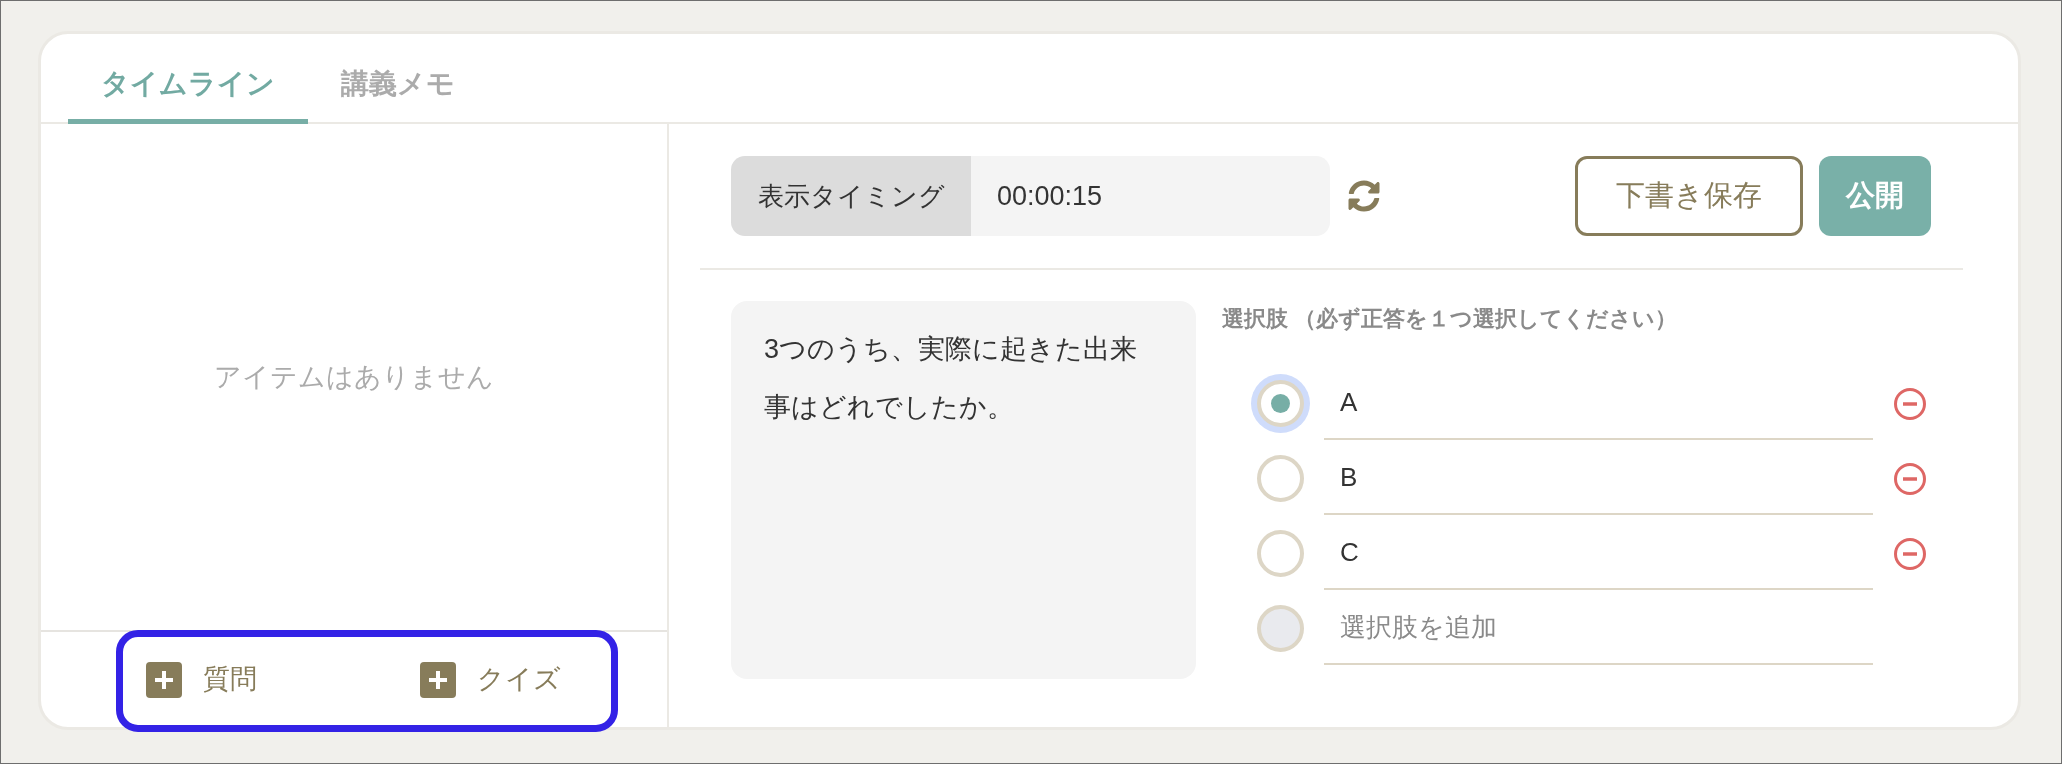 This screenshot has width=2062, height=764. Describe the element at coordinates (398, 79) in the screenshot. I see `tab: 講義メモ` at that location.